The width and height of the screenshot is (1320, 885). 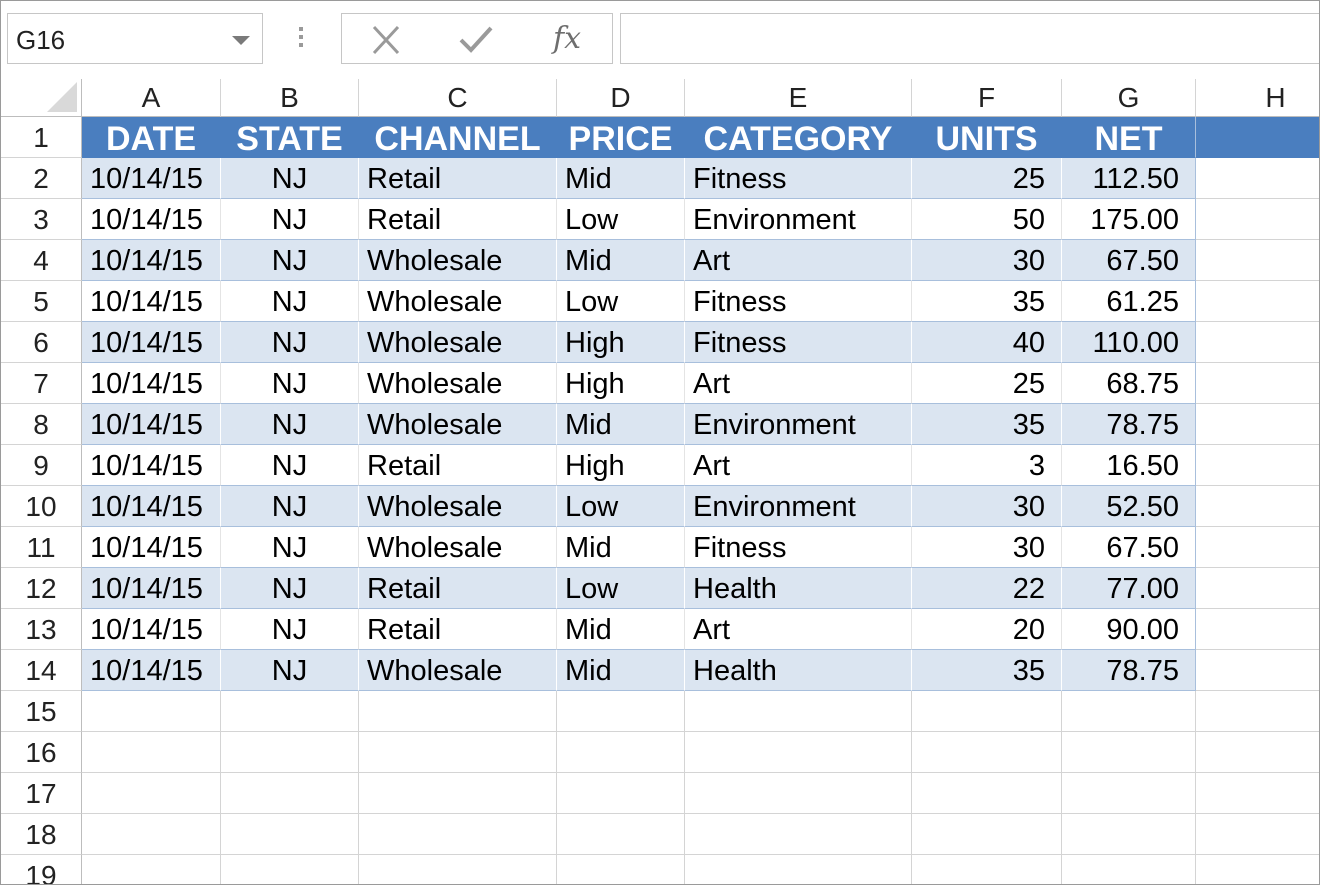 What do you see at coordinates (151, 588) in the screenshot?
I see `cell-a12: 10/14/15` at bounding box center [151, 588].